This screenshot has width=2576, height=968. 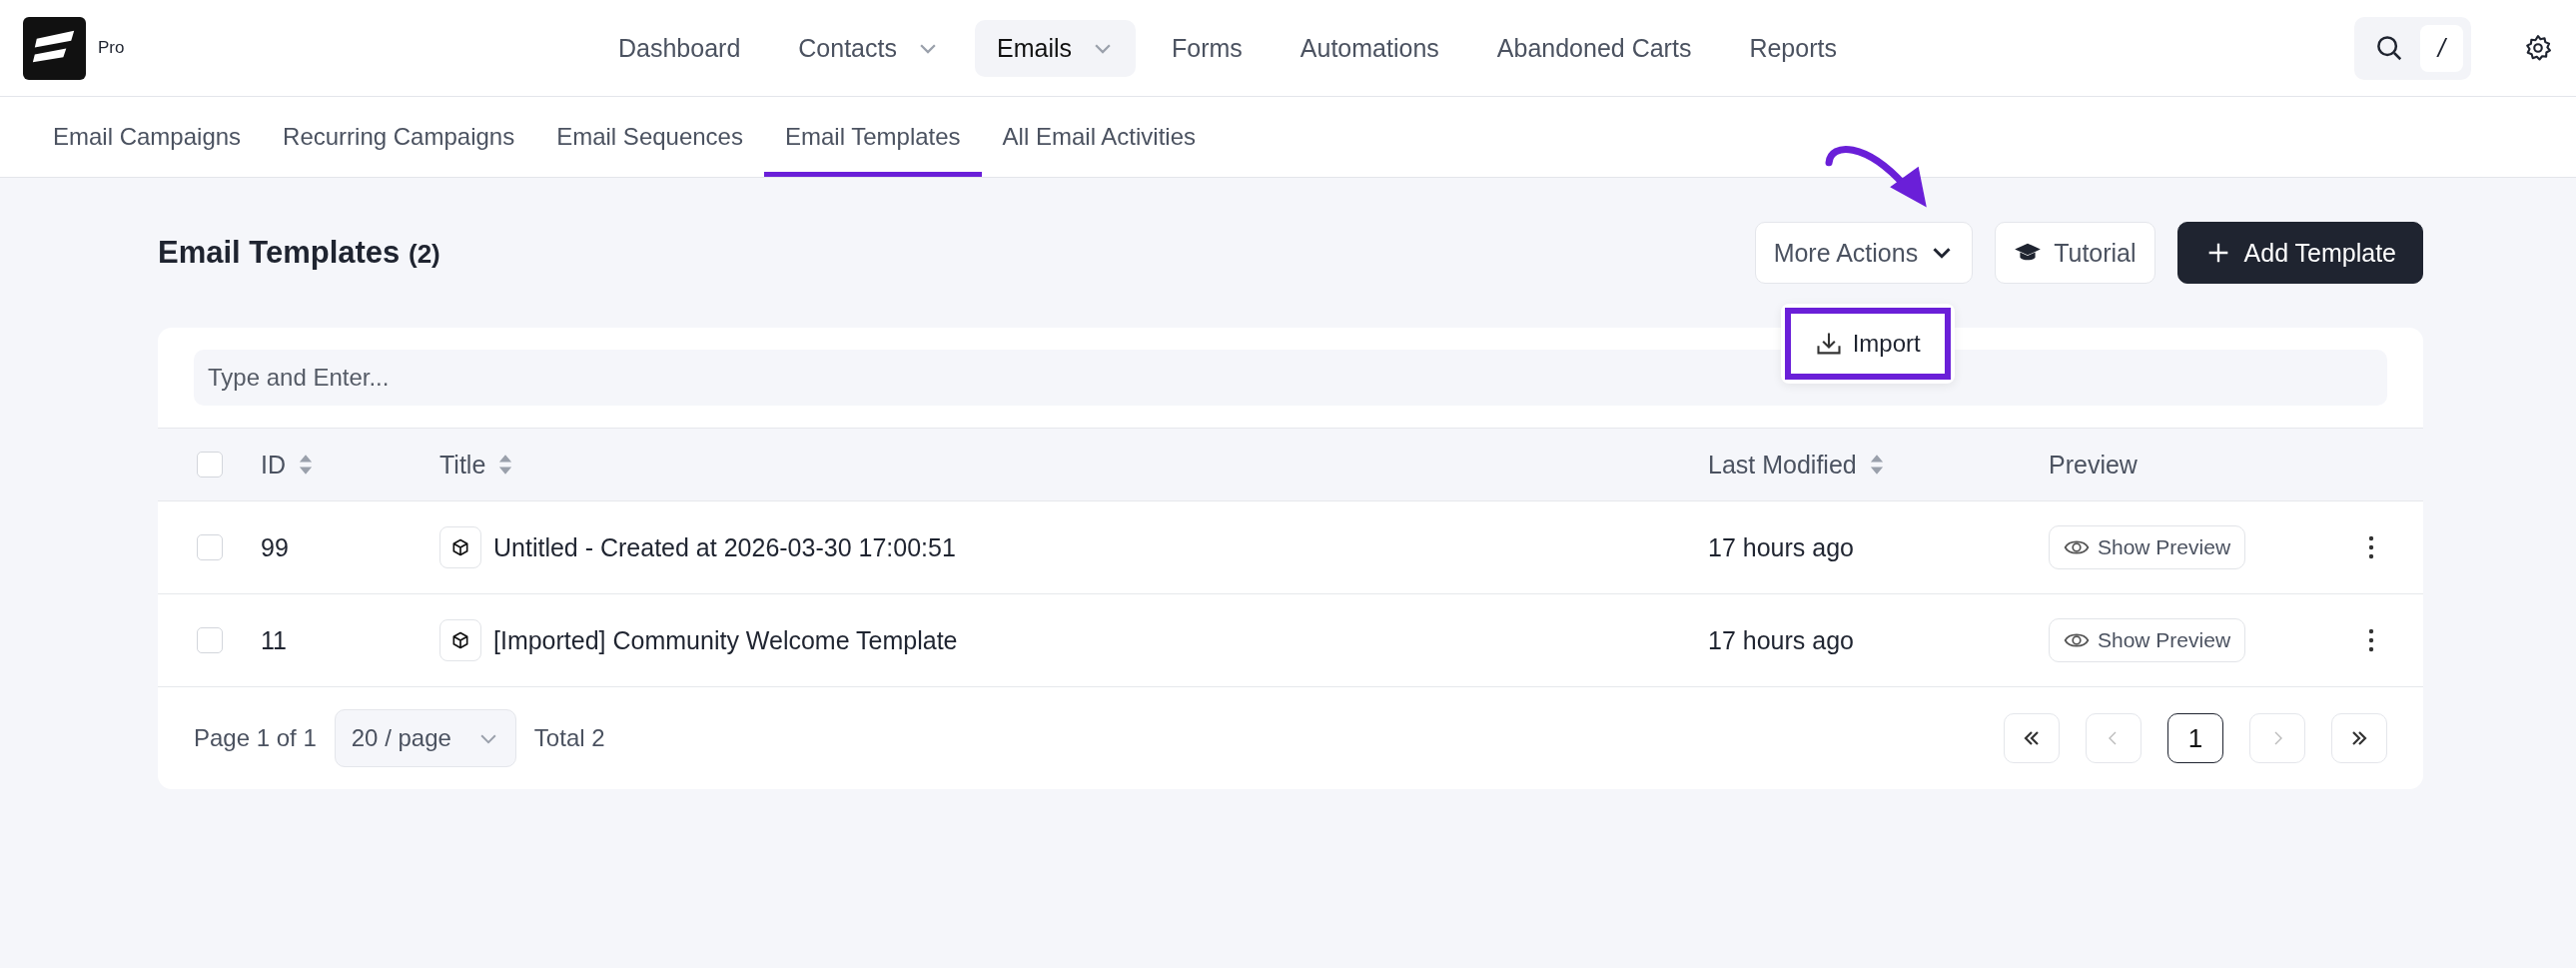 I want to click on title-cell: Untitled - Created at 2026-03-30 17:00:51, so click(x=725, y=547).